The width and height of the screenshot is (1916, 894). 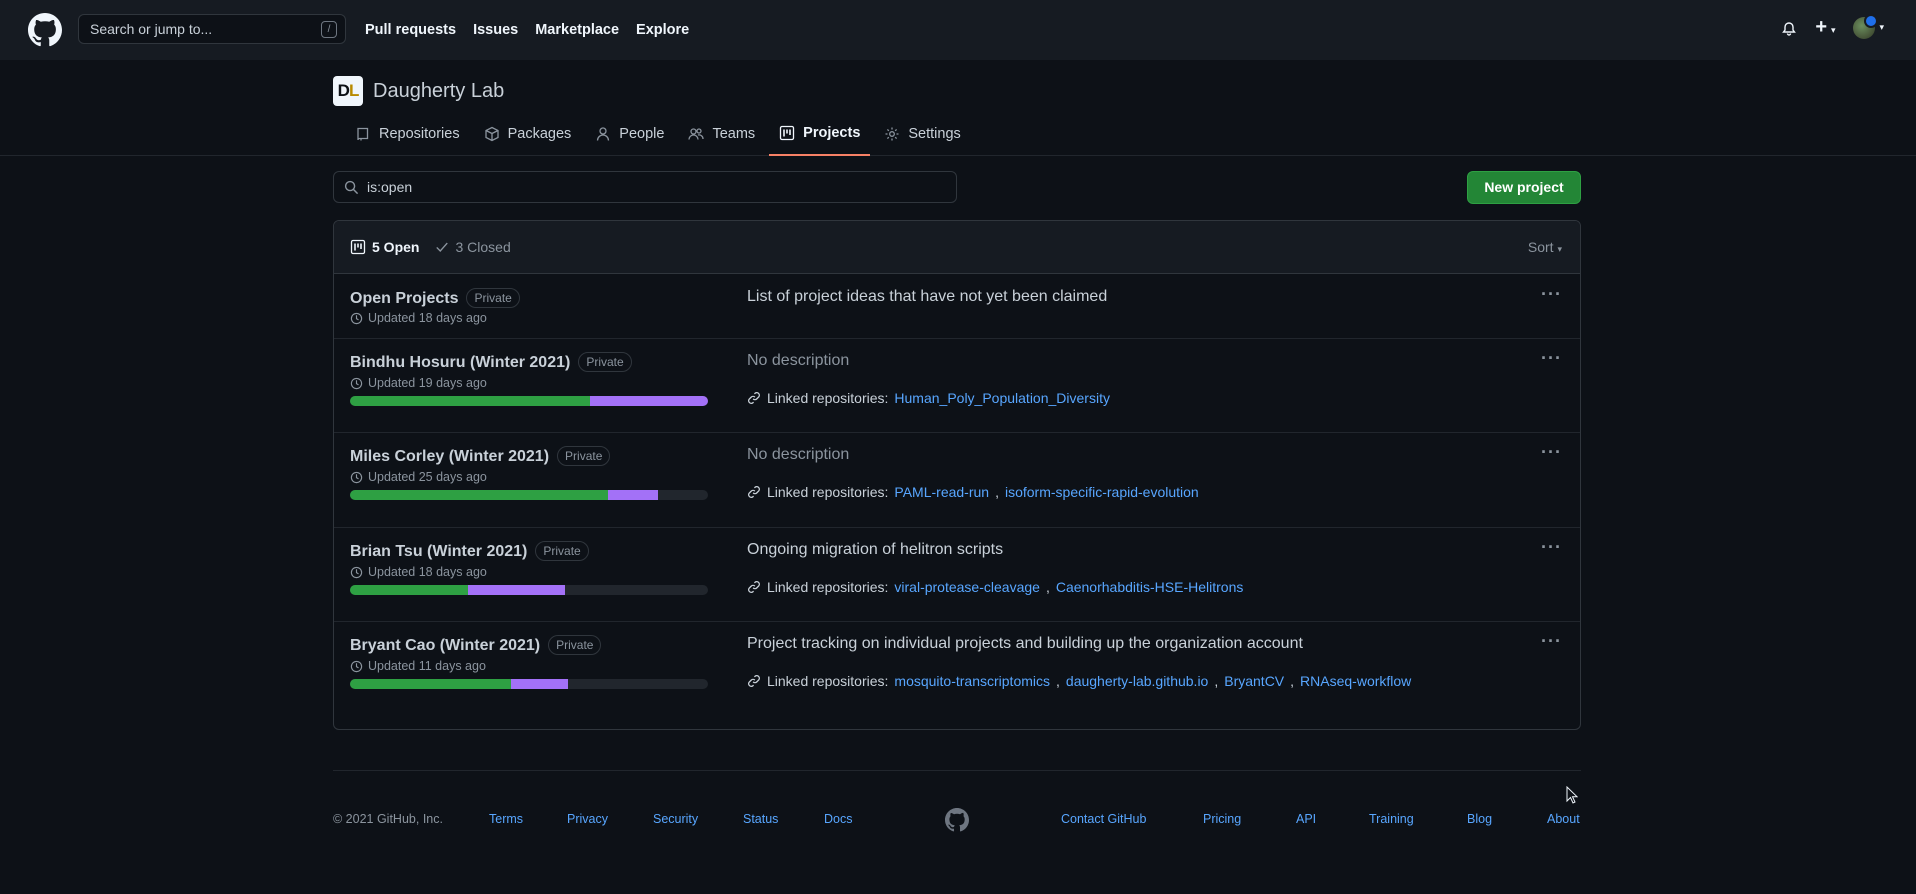 What do you see at coordinates (1868, 26) in the screenshot?
I see `user-menu-button: ▾` at bounding box center [1868, 26].